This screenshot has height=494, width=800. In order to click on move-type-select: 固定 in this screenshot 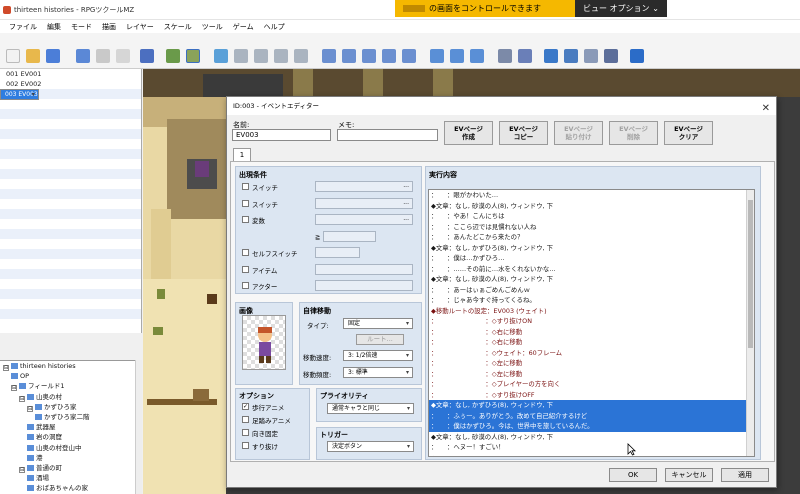, I will do `click(378, 323)`.